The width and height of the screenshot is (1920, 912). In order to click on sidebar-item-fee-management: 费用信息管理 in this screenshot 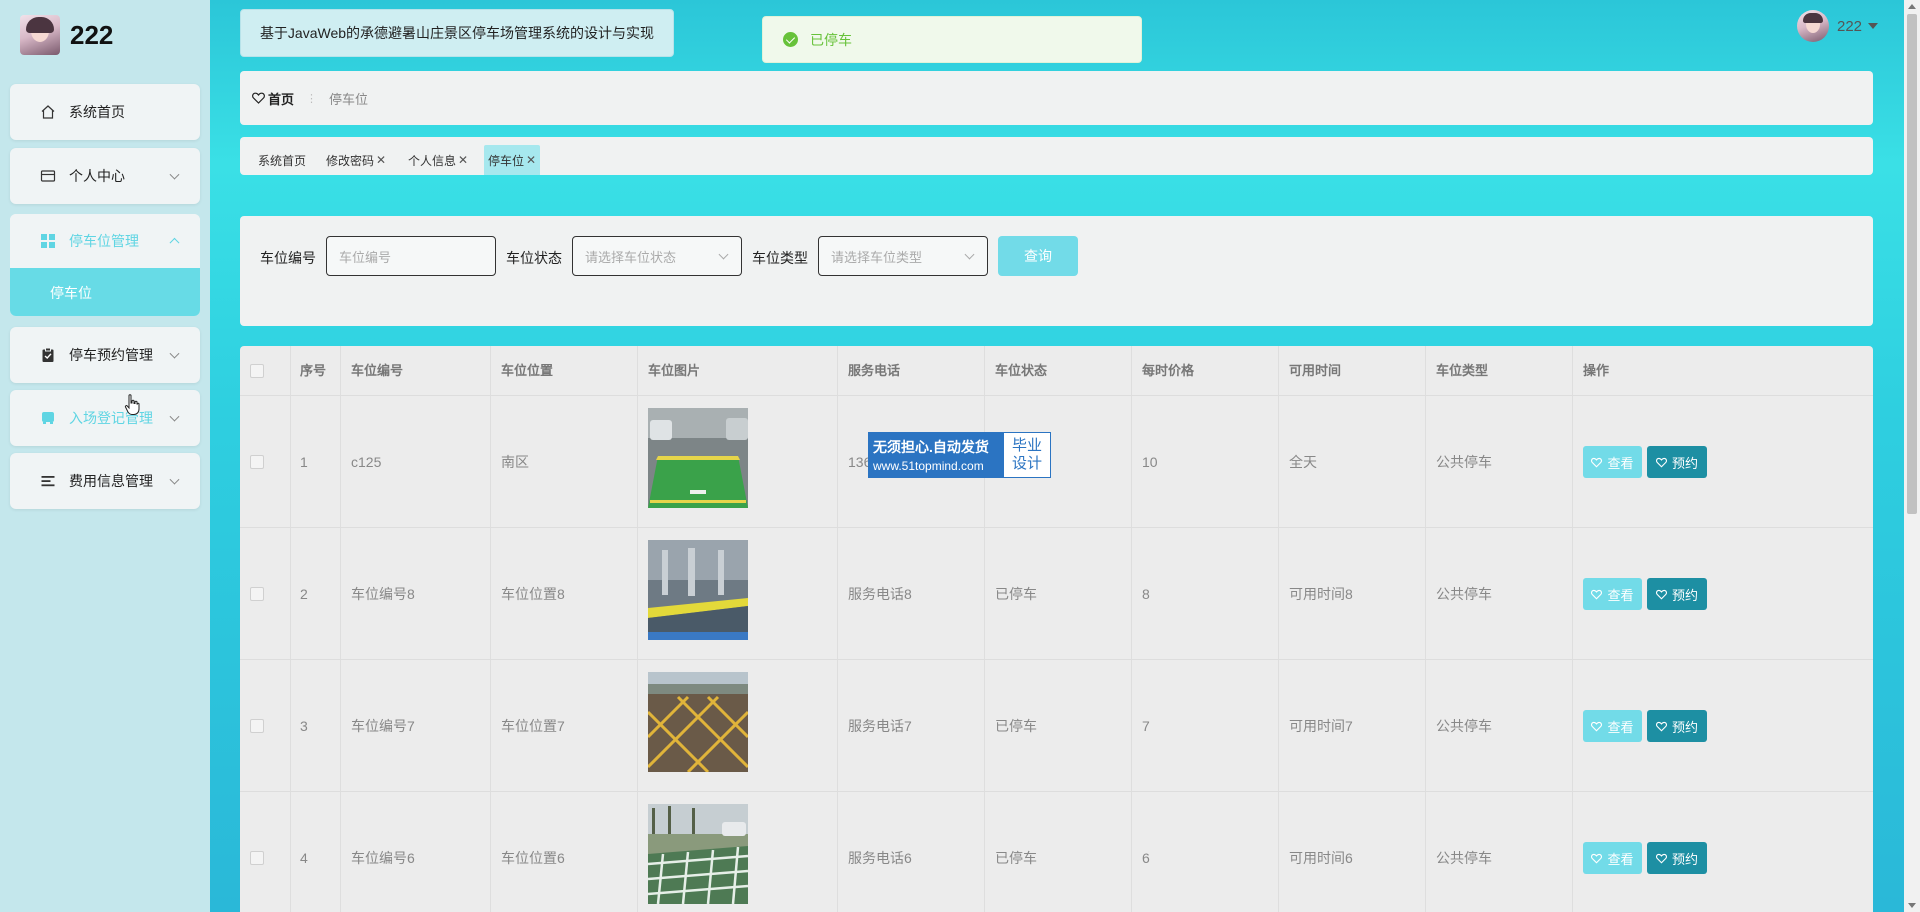, I will do `click(105, 481)`.